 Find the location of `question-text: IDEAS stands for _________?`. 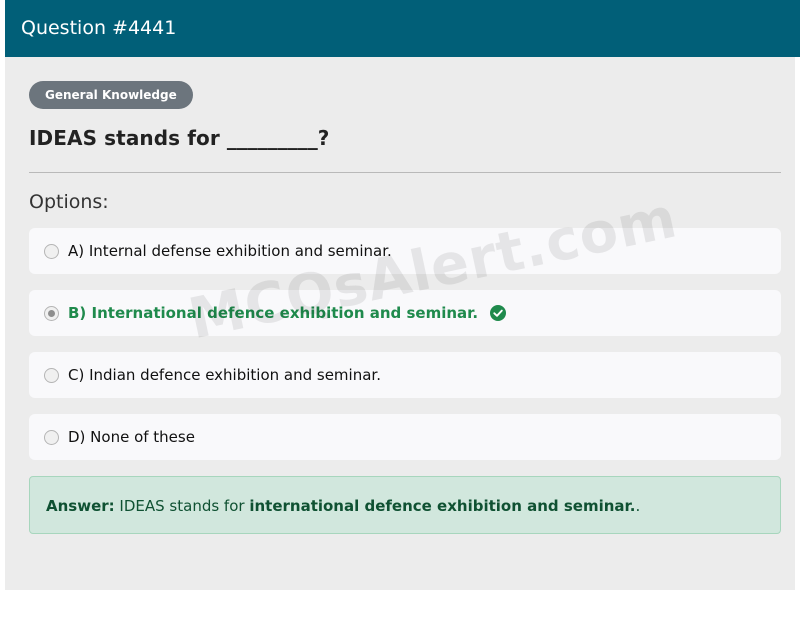

question-text: IDEAS stands for _________? is located at coordinates (179, 138).